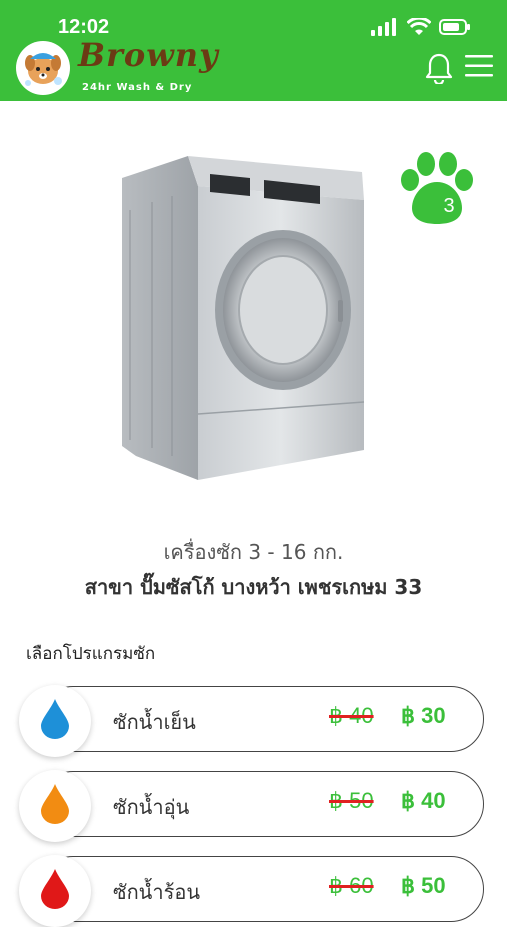  I want to click on program-warm-wash: ซักน้ำอุ่น ฿ 50 ฿ 40, so click(251, 806).